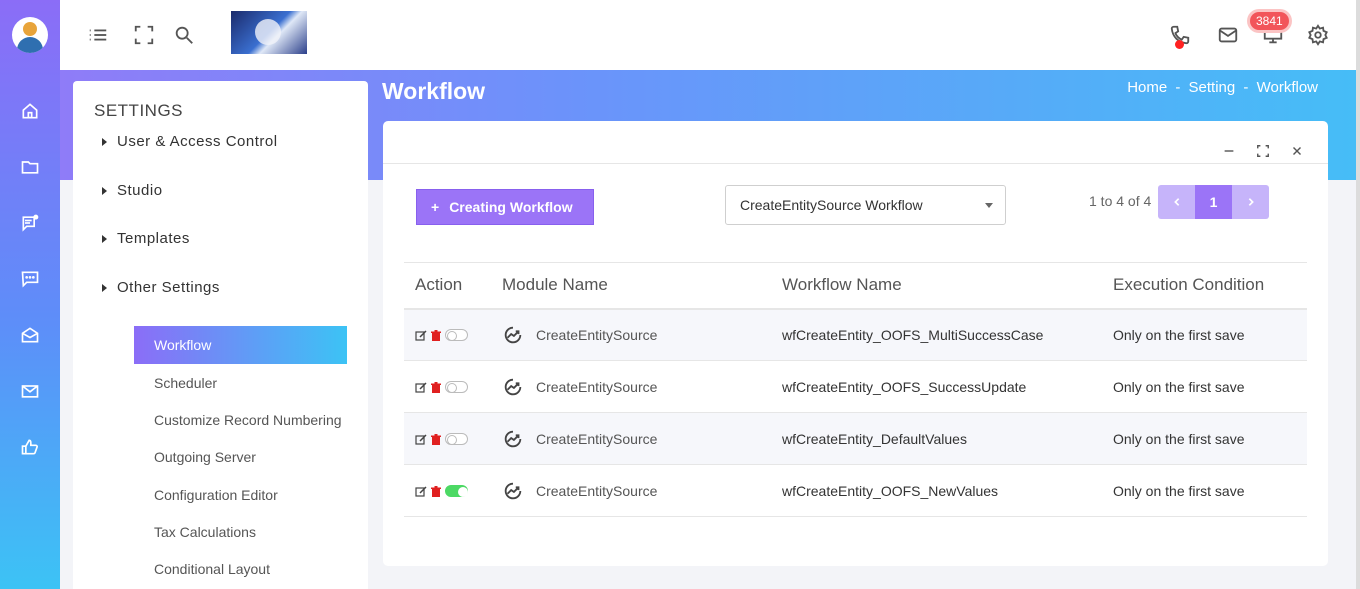  I want to click on mail-open-icon, so click(30, 335).